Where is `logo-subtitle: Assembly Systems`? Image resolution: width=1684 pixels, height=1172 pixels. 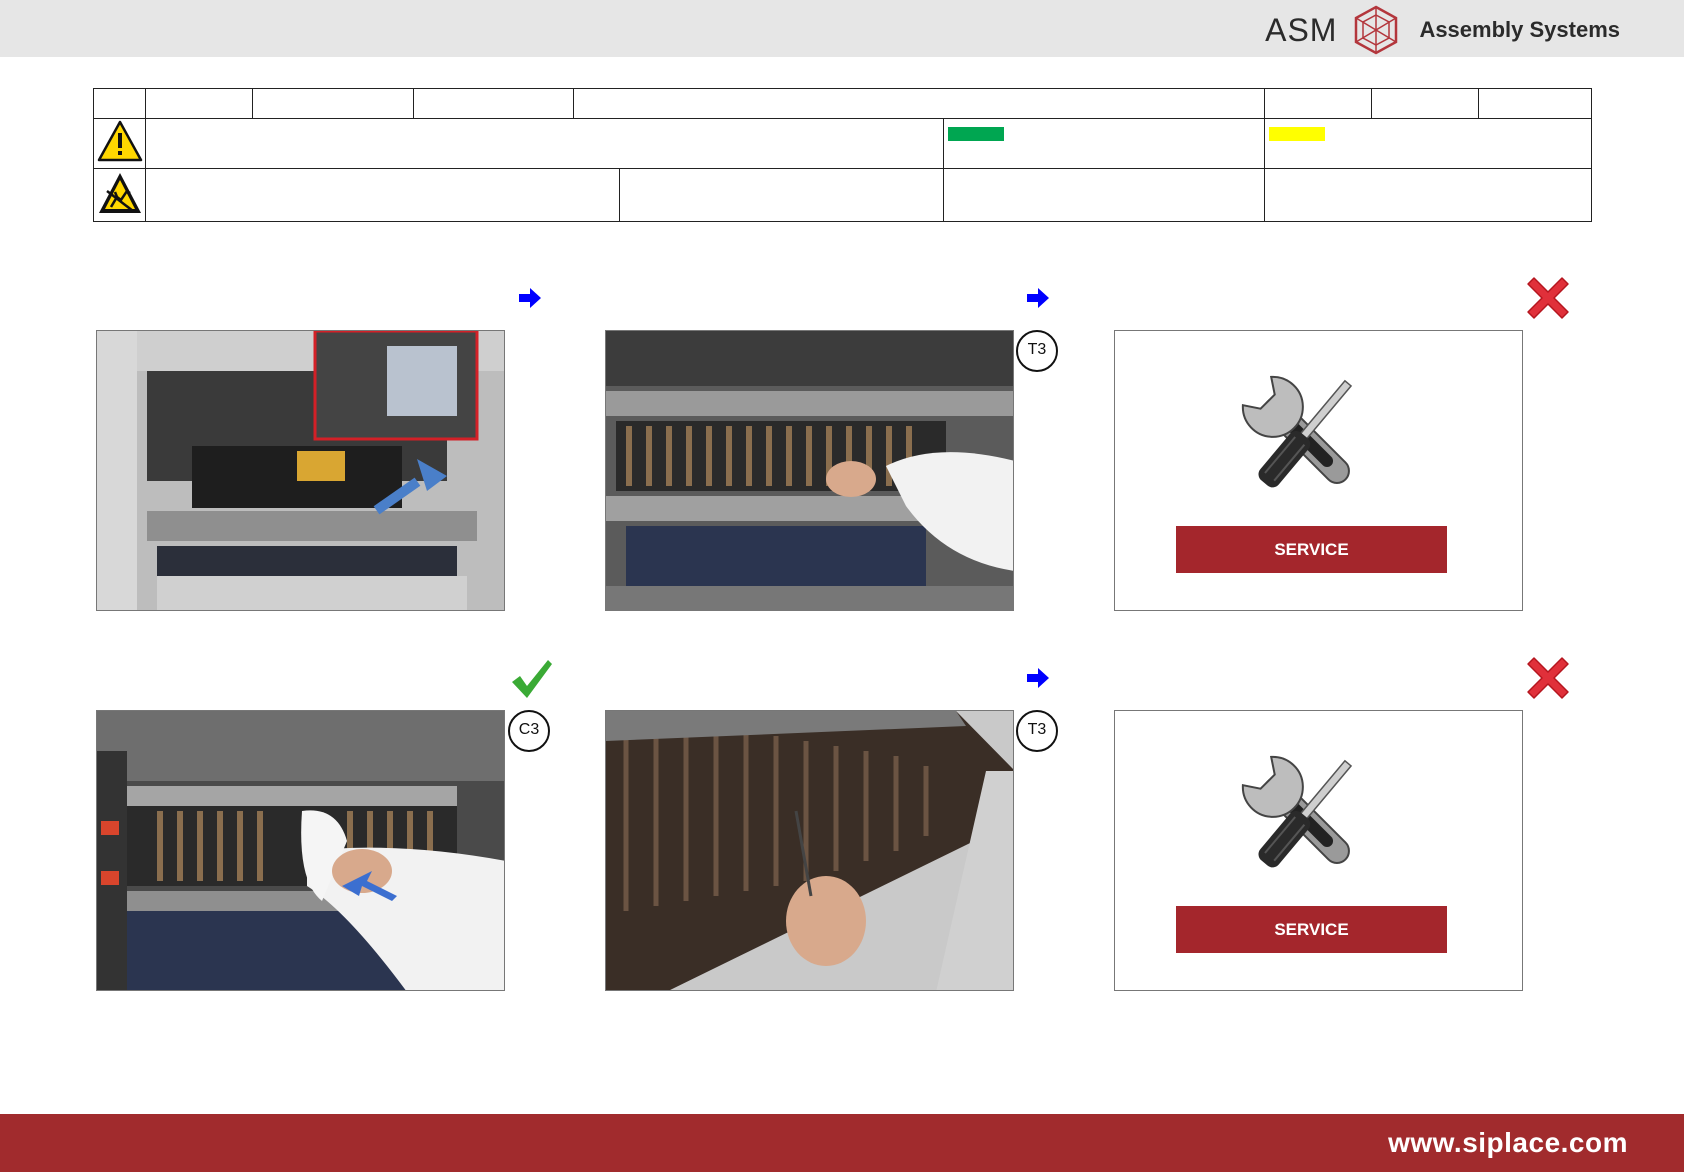 logo-subtitle: Assembly Systems is located at coordinates (1519, 29).